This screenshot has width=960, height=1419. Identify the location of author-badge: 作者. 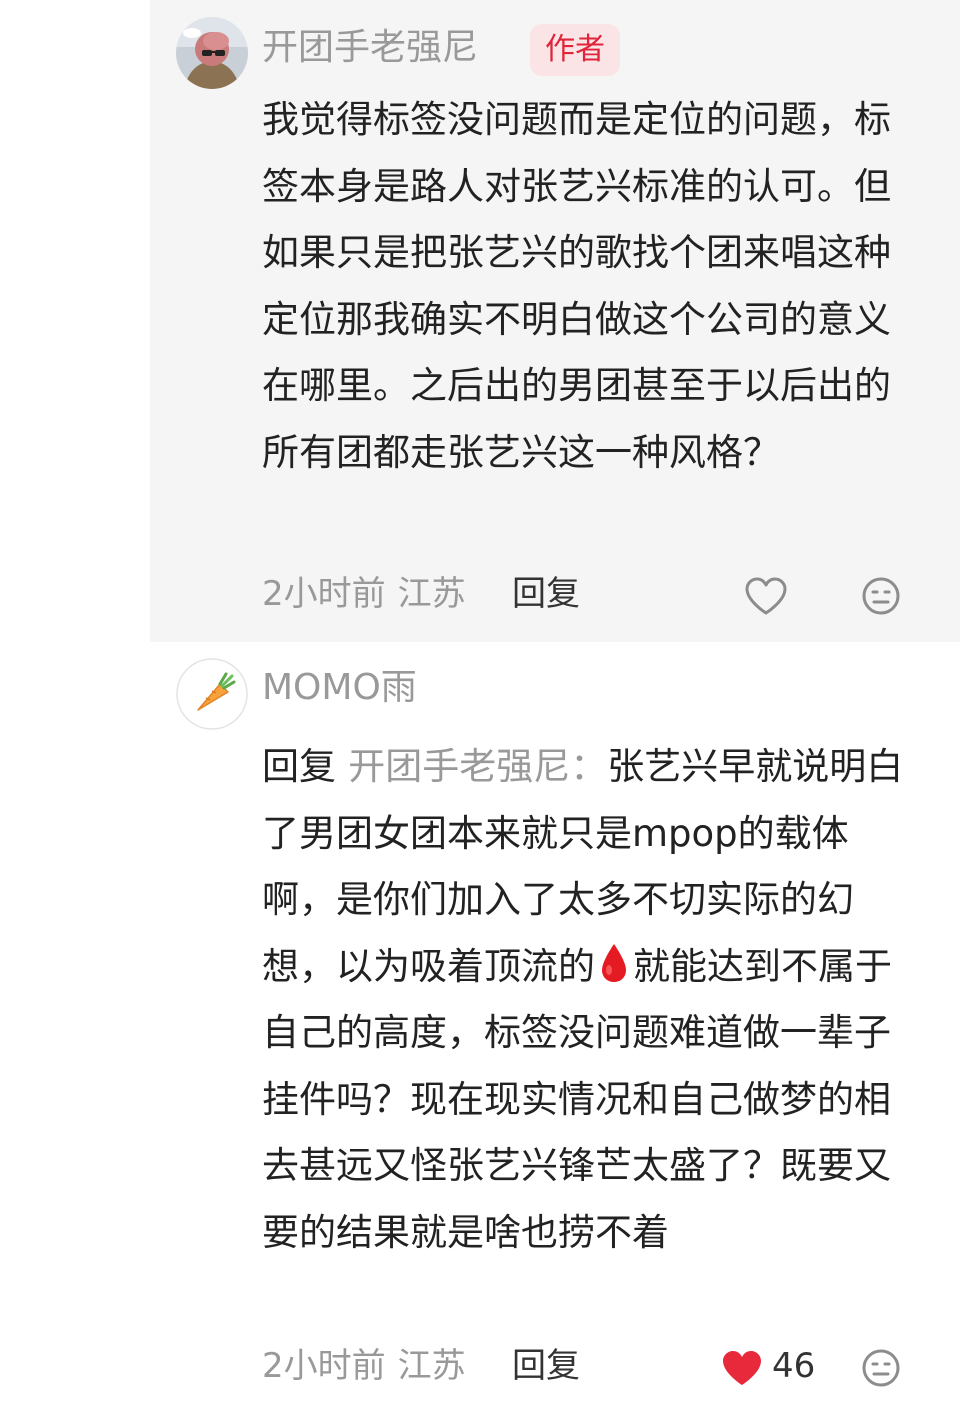
(575, 50).